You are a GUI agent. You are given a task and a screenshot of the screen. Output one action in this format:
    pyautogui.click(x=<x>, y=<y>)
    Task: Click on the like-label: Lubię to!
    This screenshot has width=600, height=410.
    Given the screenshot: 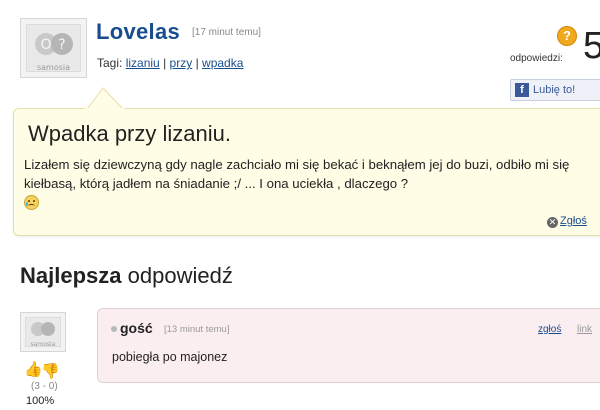 What is the action you would take?
    pyautogui.click(x=554, y=90)
    